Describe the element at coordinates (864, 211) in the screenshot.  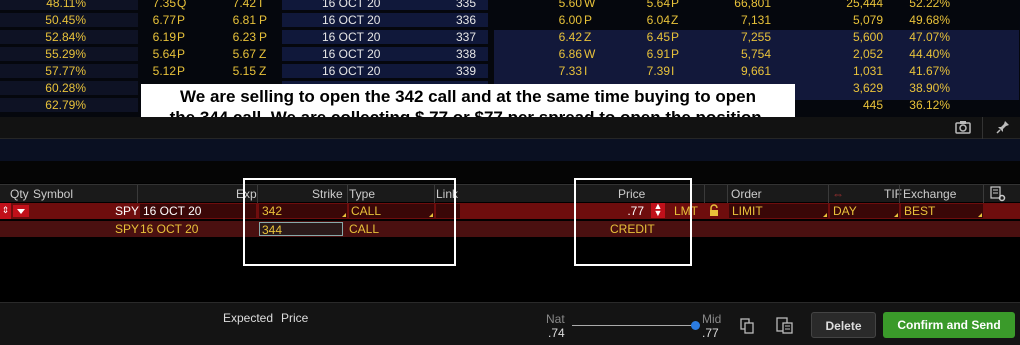
I see `time-in-force: DAY` at that location.